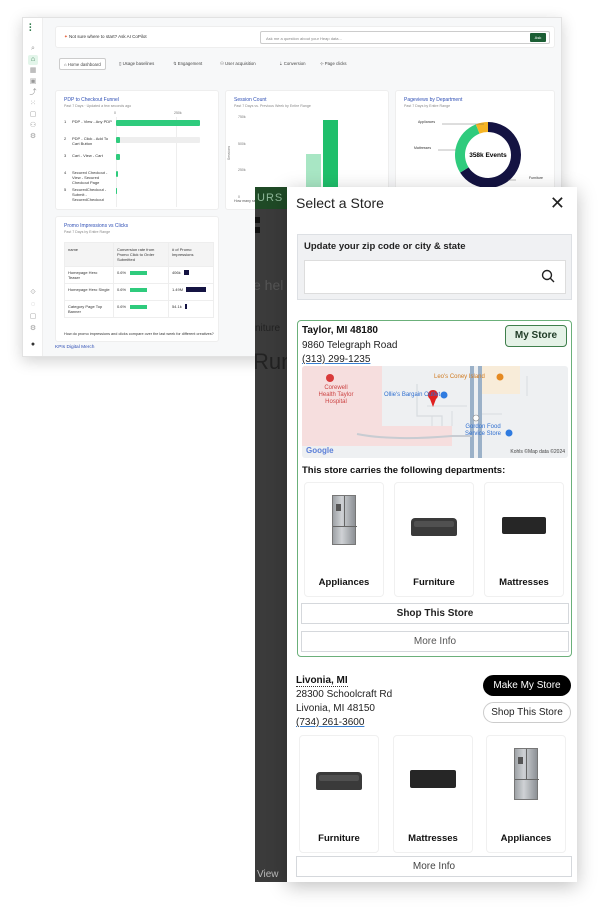  Describe the element at coordinates (538, 37) in the screenshot. I see `ask-button: Ask` at that location.